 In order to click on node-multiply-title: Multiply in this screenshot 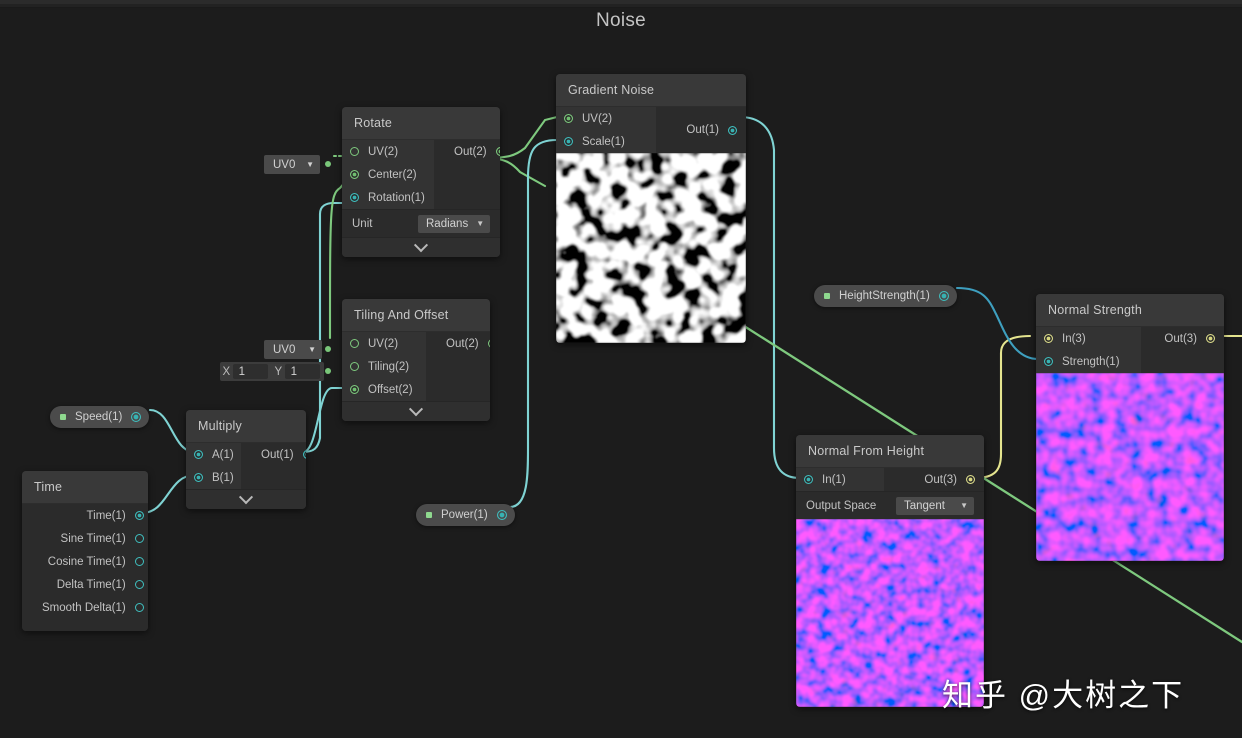, I will do `click(246, 426)`.